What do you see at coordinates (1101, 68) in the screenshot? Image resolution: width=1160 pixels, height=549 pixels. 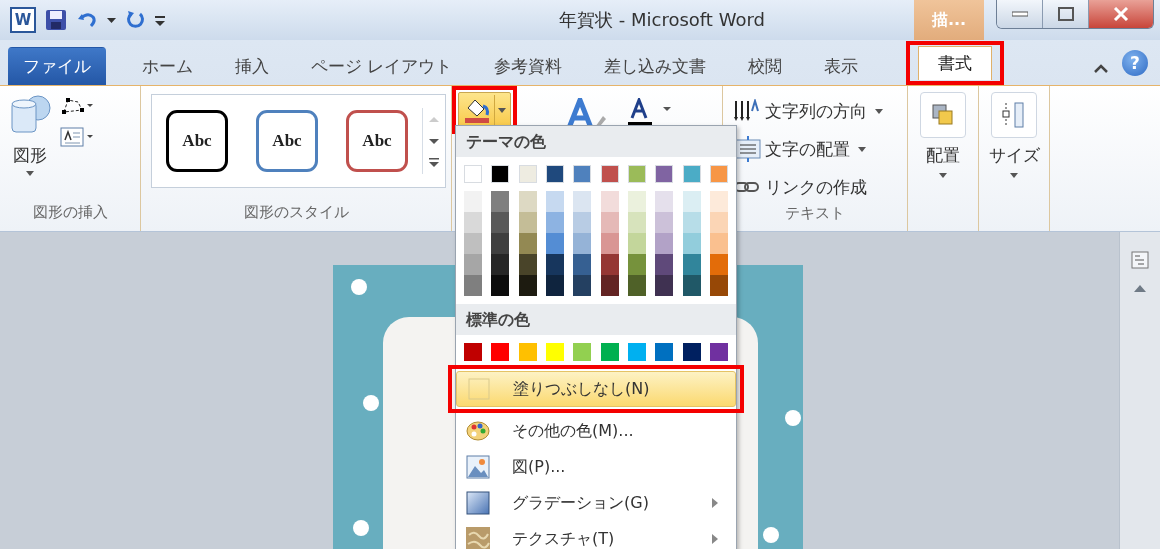 I see `collapse-ribbon-icon` at bounding box center [1101, 68].